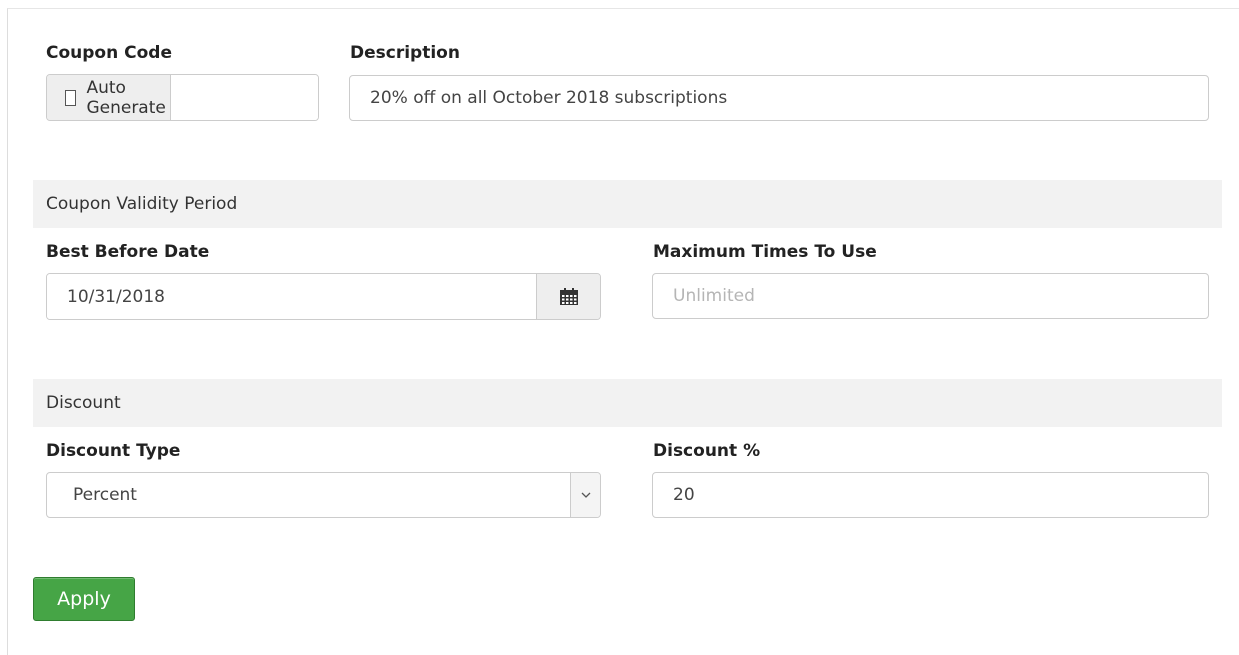 This screenshot has height=655, width=1239. I want to click on auto-generate-toggle: Auto Generate, so click(109, 97).